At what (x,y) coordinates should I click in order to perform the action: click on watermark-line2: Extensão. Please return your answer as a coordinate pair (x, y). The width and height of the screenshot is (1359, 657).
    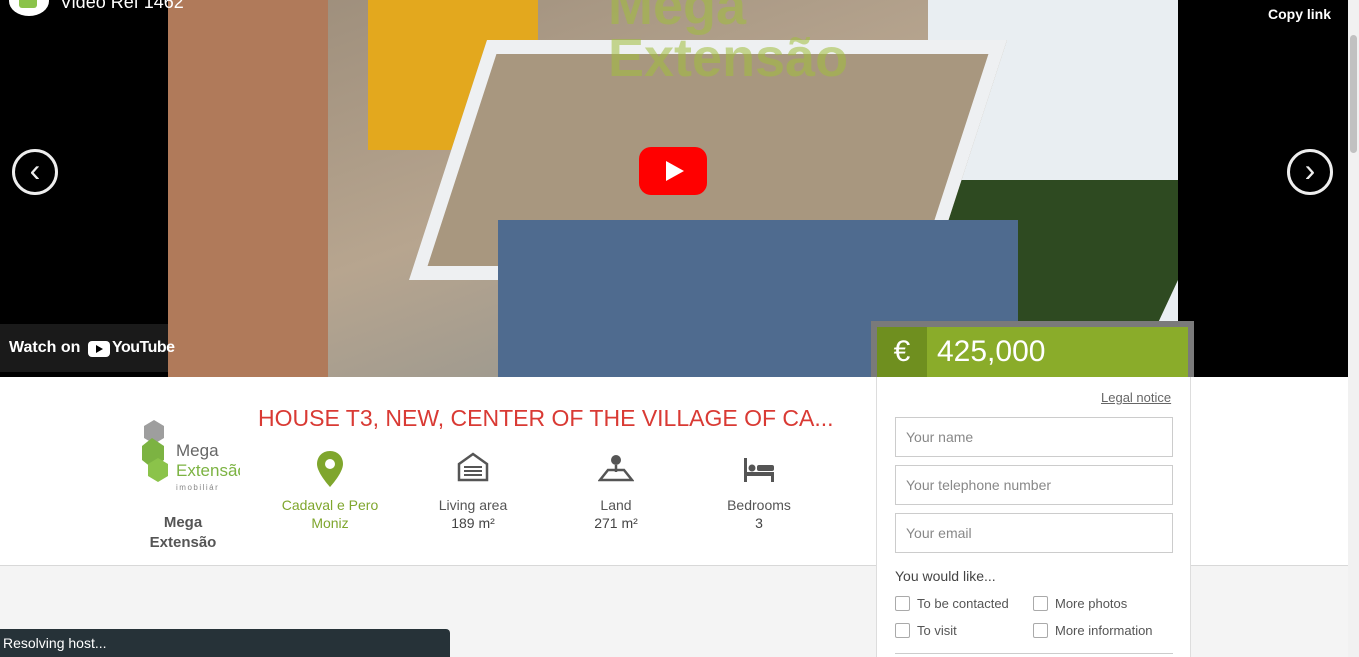
    Looking at the image, I should click on (728, 58).